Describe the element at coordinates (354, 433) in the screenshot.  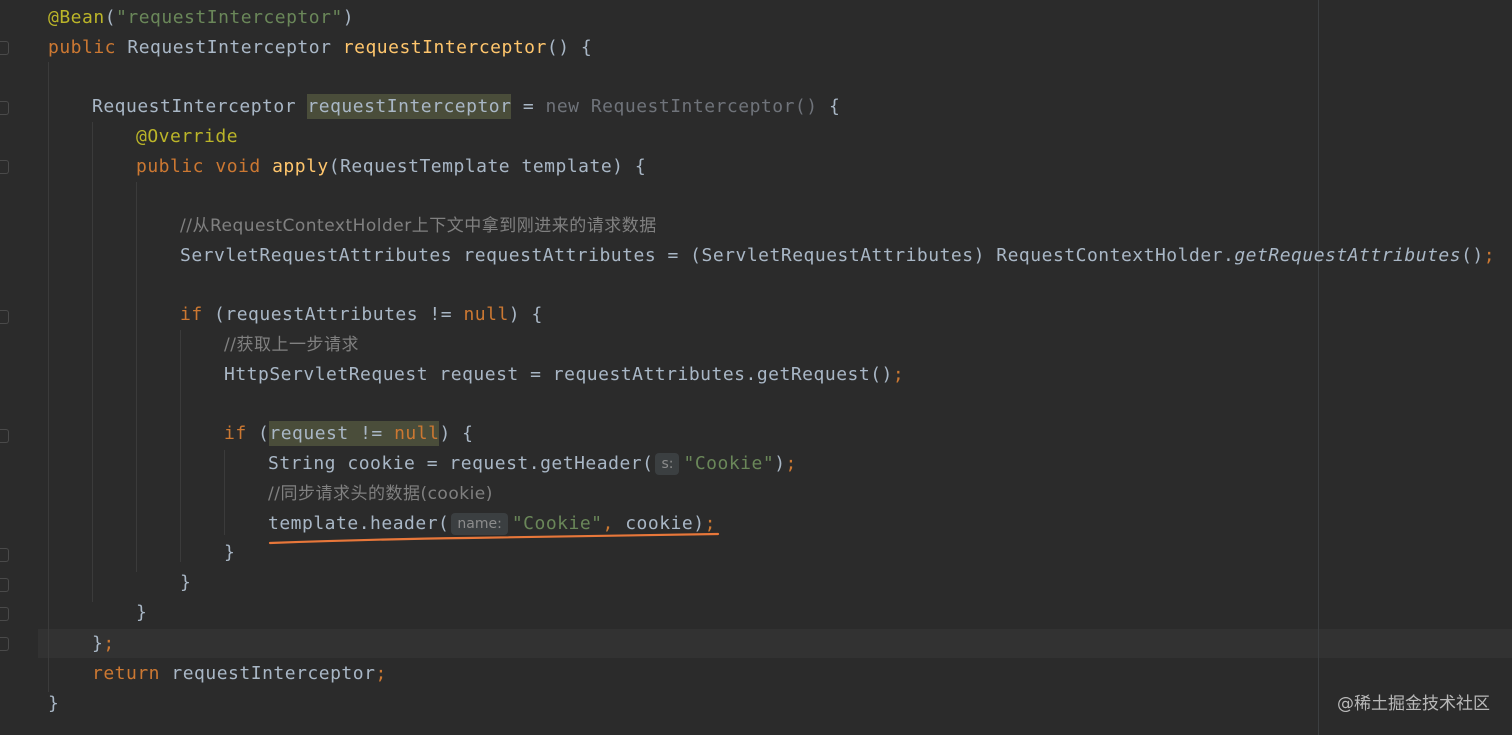
I see `highlighted-expression: request != null` at that location.